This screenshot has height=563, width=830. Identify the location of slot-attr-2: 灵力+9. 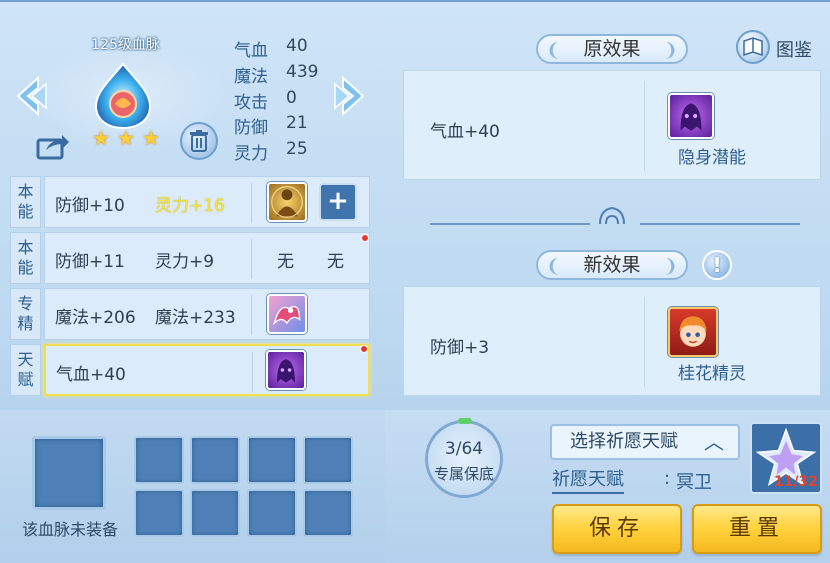
(185, 262).